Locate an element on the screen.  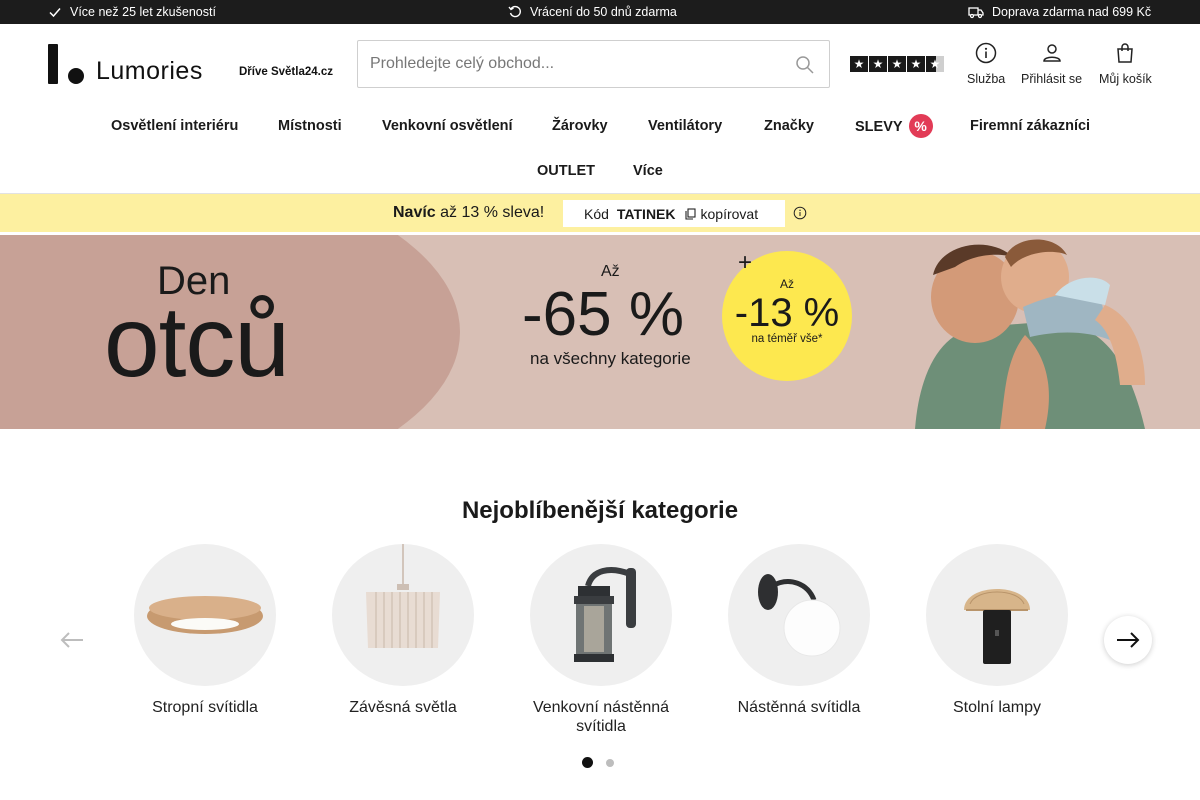
nav-sale: SLEVY% is located at coordinates (894, 126).